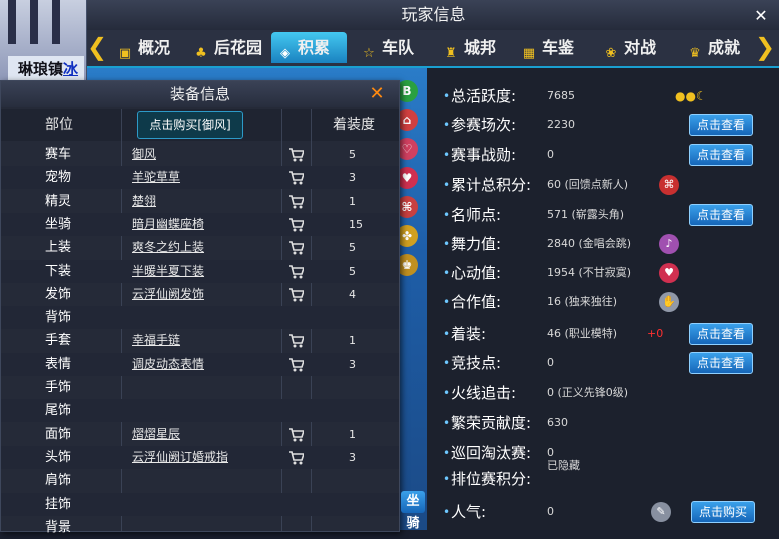 The image size is (779, 539). What do you see at coordinates (721, 363) in the screenshot?
I see `view-arena-button: 点击查看` at bounding box center [721, 363].